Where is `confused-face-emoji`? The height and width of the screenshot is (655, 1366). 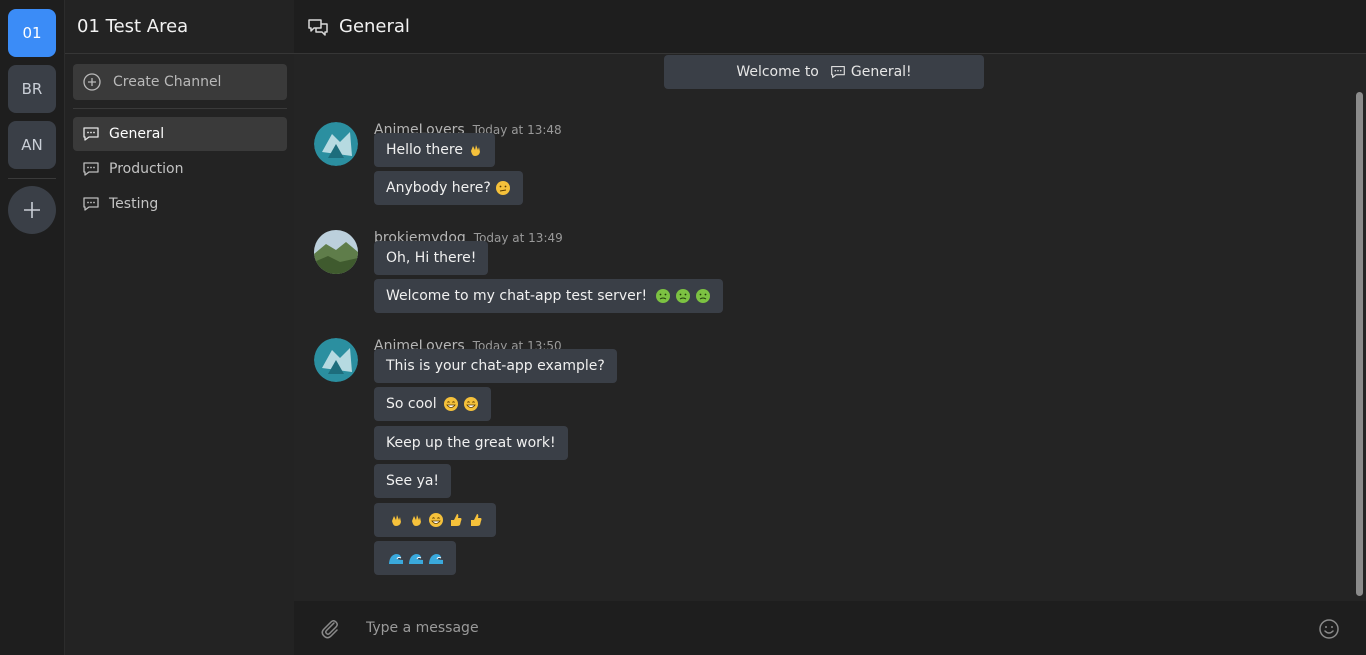 confused-face-emoji is located at coordinates (502, 188).